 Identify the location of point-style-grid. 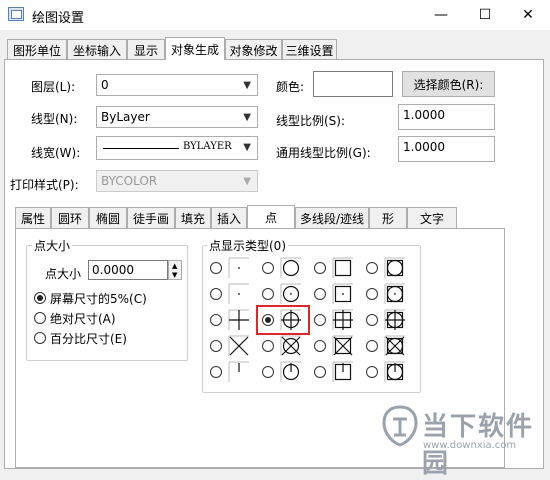
(312, 322).